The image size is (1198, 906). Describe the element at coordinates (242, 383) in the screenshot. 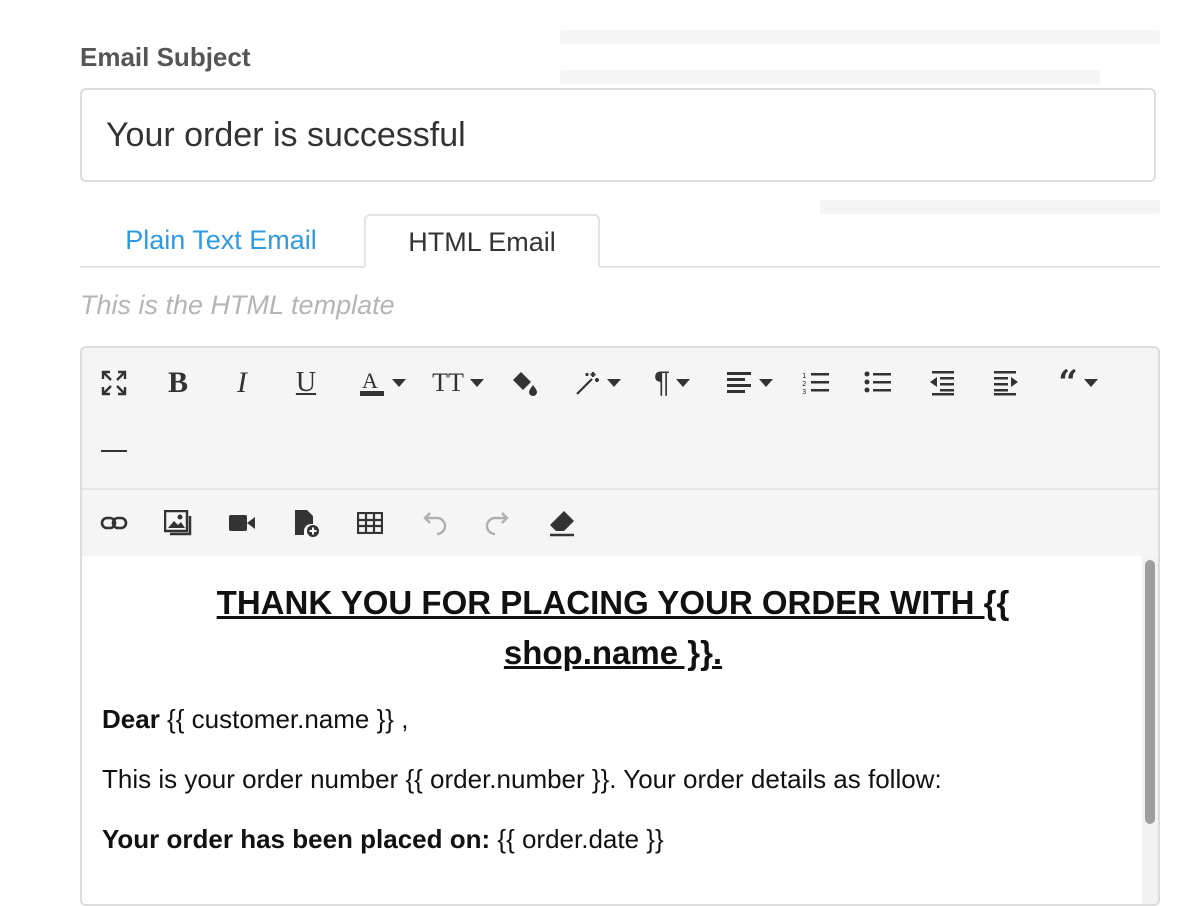

I see `italic-icon: I` at that location.